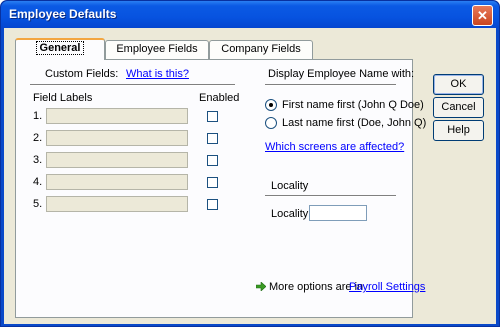  I want to click on last-name-first-radio, so click(271, 123).